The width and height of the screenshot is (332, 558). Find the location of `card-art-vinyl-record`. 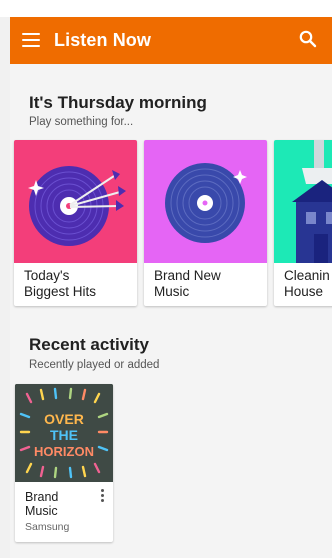

card-art-vinyl-record is located at coordinates (205, 201).